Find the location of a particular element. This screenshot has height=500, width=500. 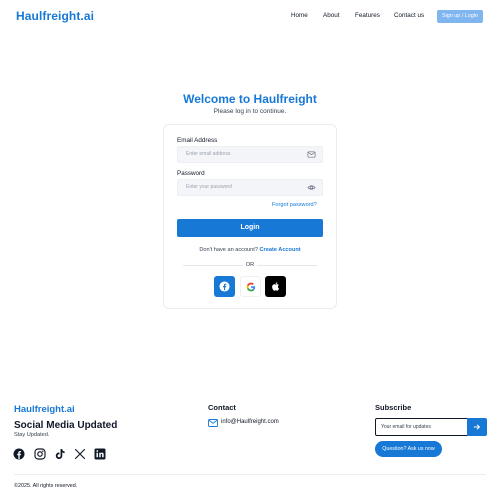

eye-icon is located at coordinates (311, 187).